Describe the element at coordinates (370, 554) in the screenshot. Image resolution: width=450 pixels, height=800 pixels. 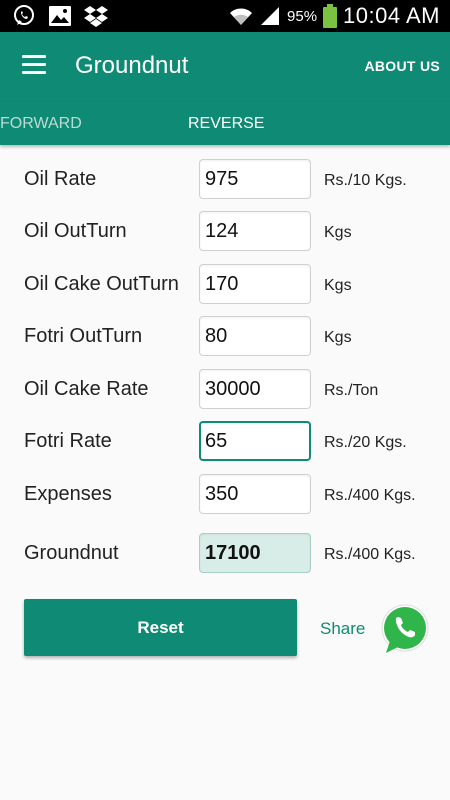
I see `groundnut-result-unit: Rs./400 Kgs.` at that location.